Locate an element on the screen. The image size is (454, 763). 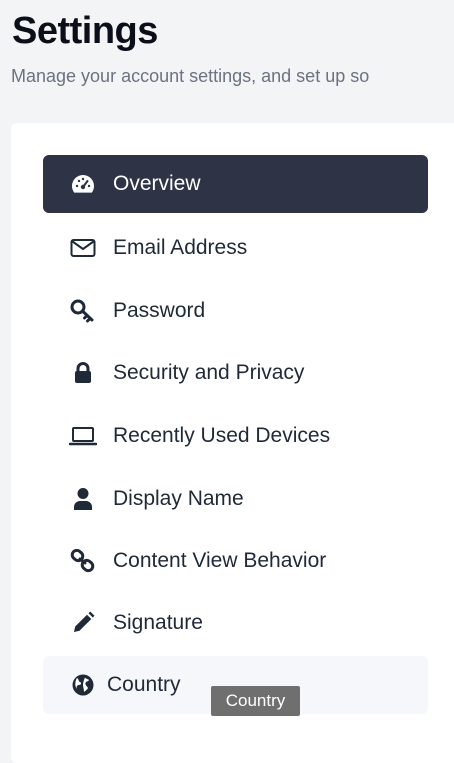
nav-item-label: Password is located at coordinates (159, 310).